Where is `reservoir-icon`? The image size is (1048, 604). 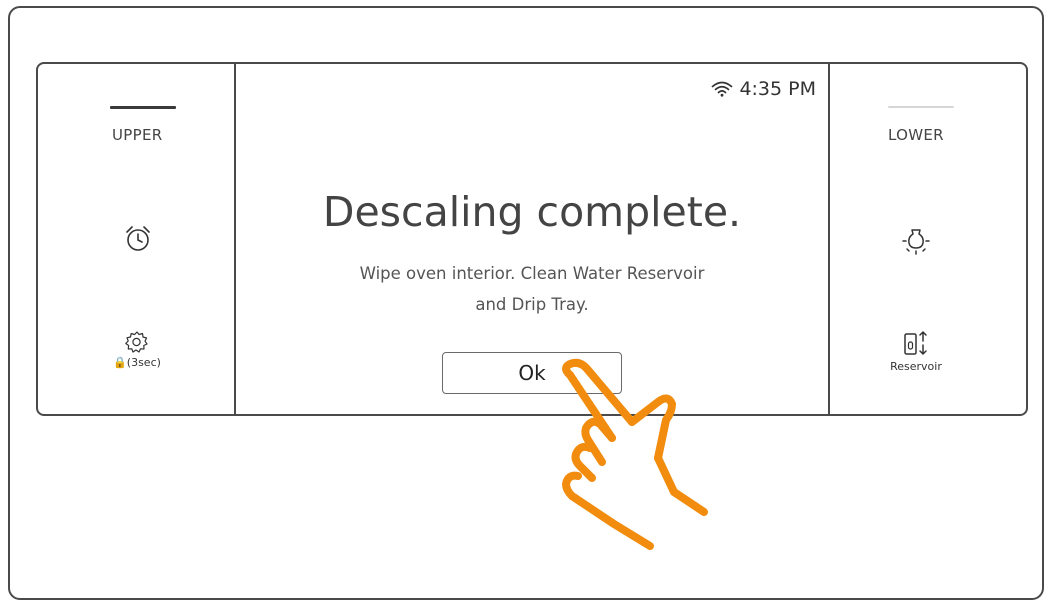 reservoir-icon is located at coordinates (915, 343).